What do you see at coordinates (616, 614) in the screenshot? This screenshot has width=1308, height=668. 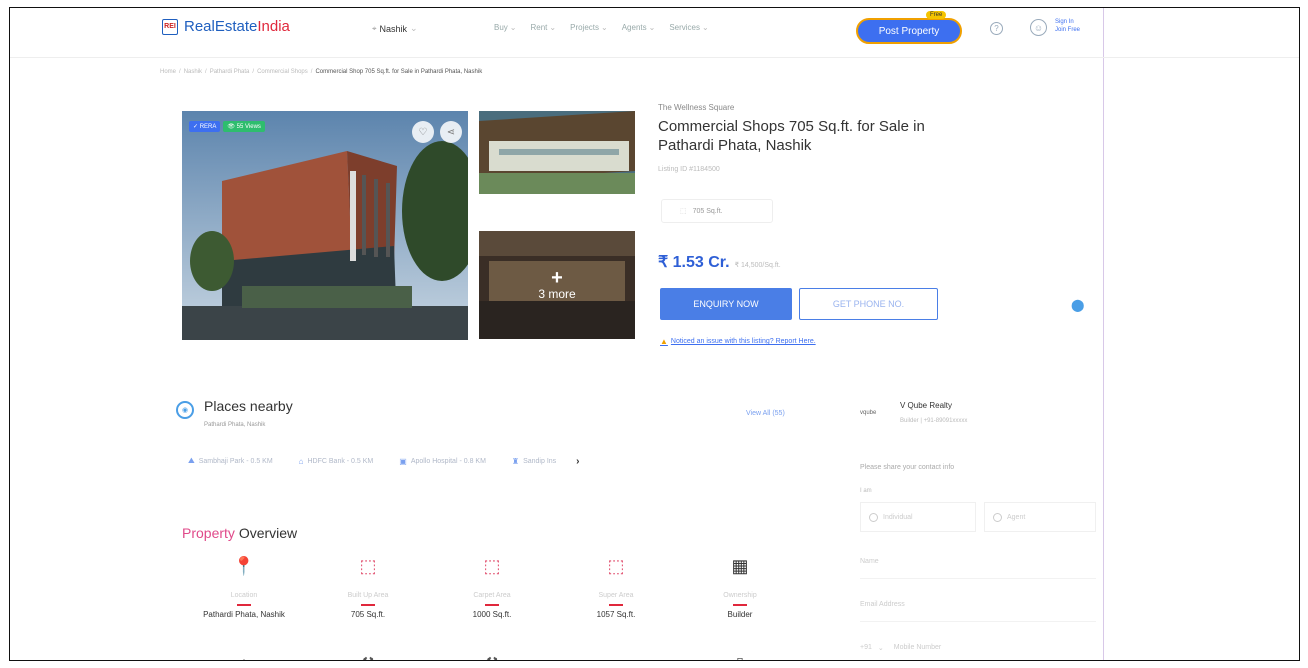 I see `overview-value: 1057 Sq.ft.` at bounding box center [616, 614].